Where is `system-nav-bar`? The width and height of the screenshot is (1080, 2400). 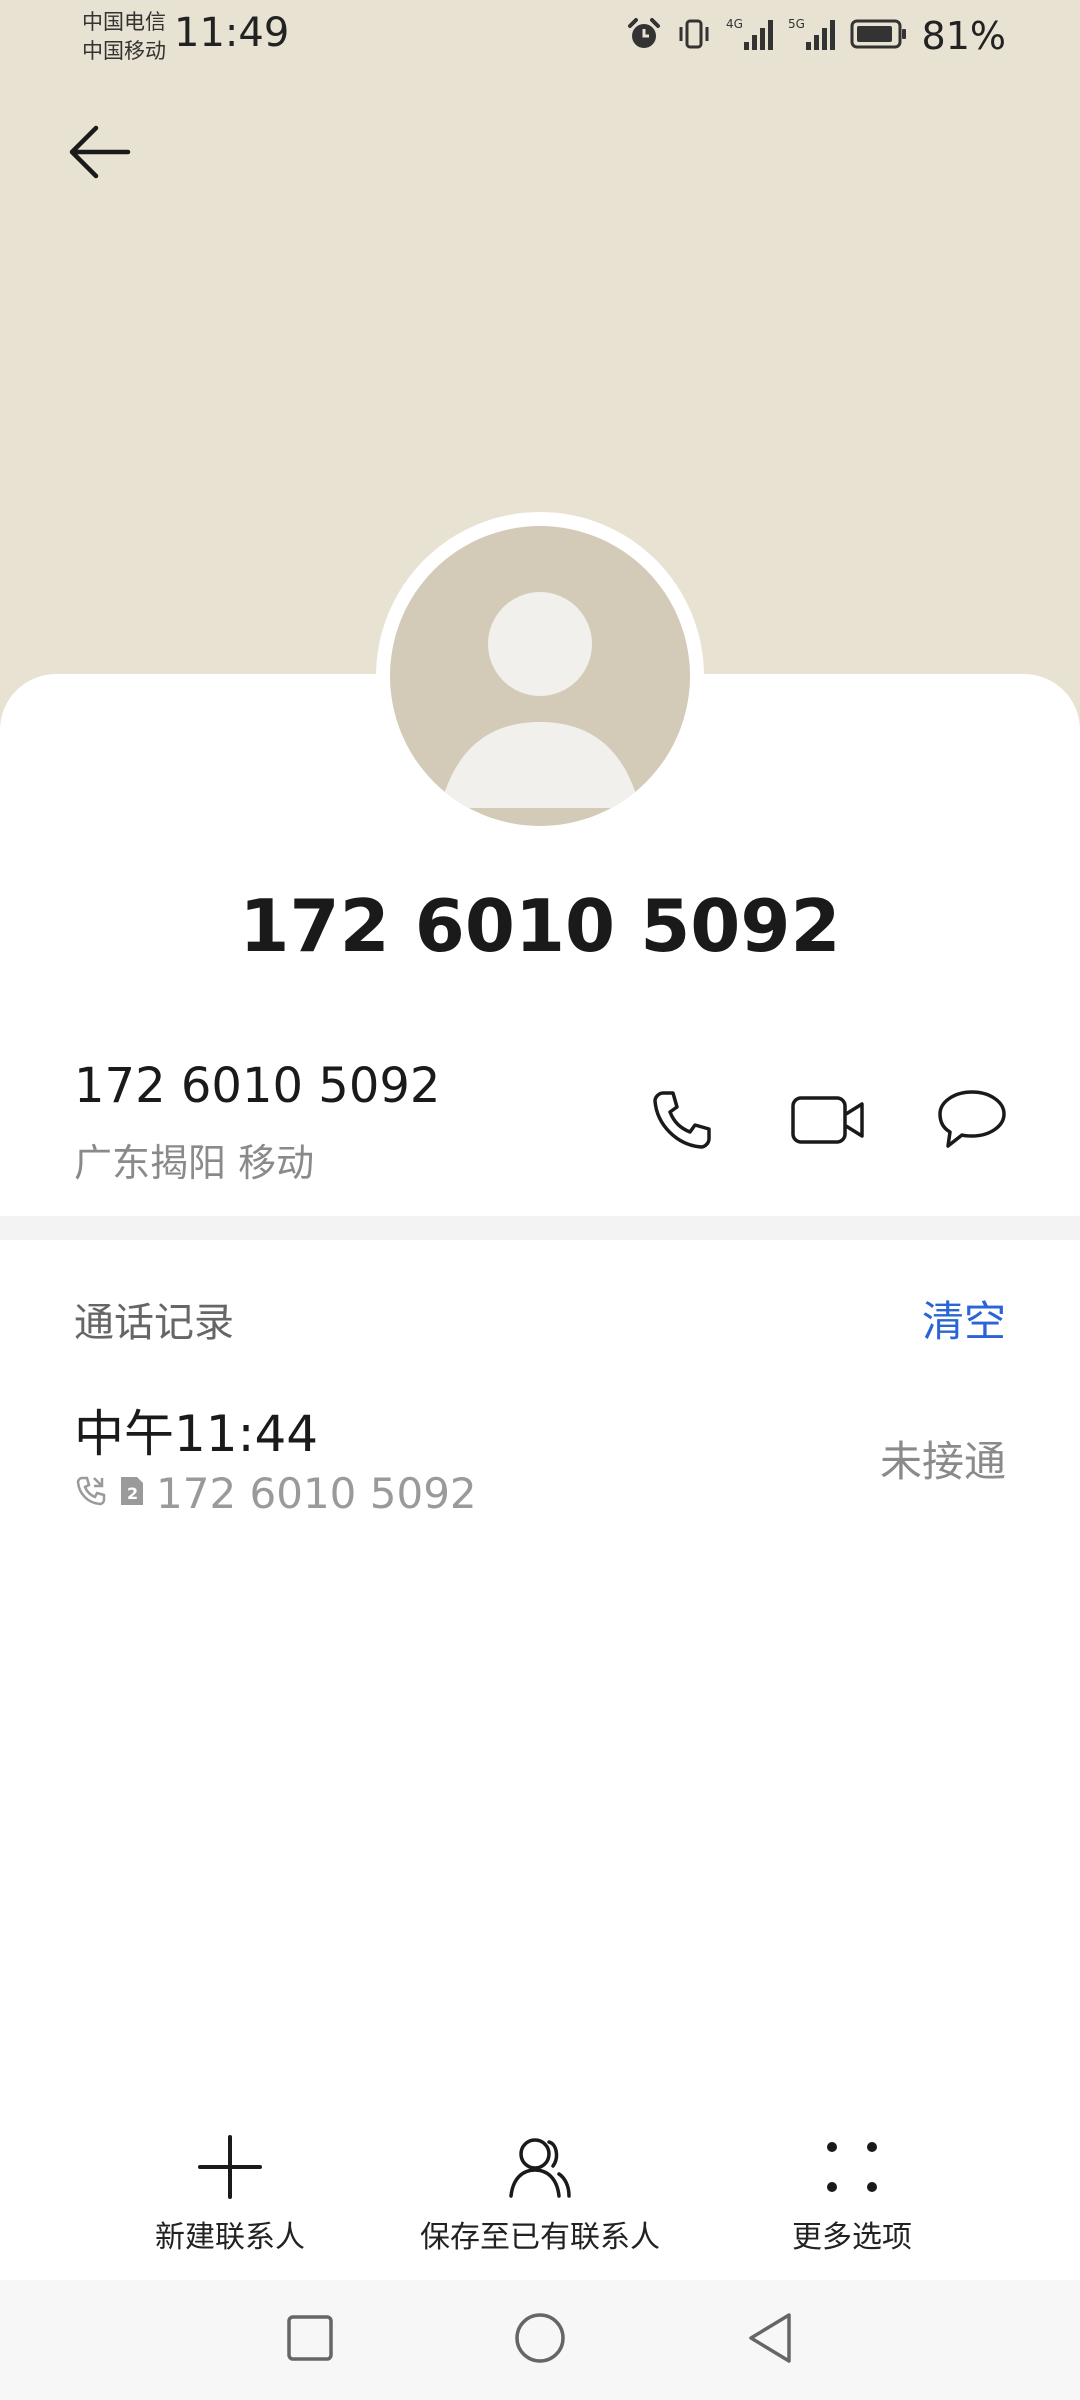
system-nav-bar is located at coordinates (540, 2340).